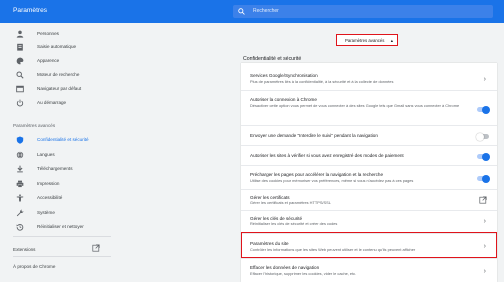 Image resolution: width=504 pixels, height=282 pixels. Describe the element at coordinates (20, 227) in the screenshot. I see `restore-icon` at that location.